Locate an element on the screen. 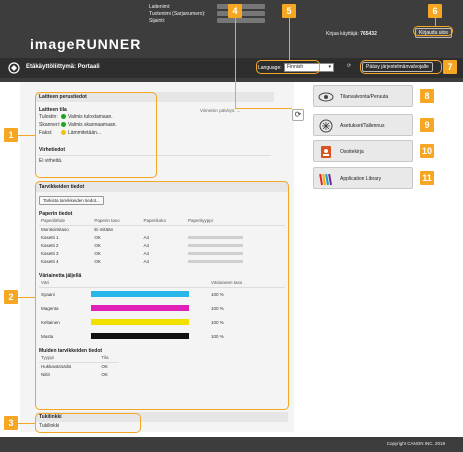 The height and width of the screenshot is (452, 463). application-library-icon is located at coordinates (326, 179).